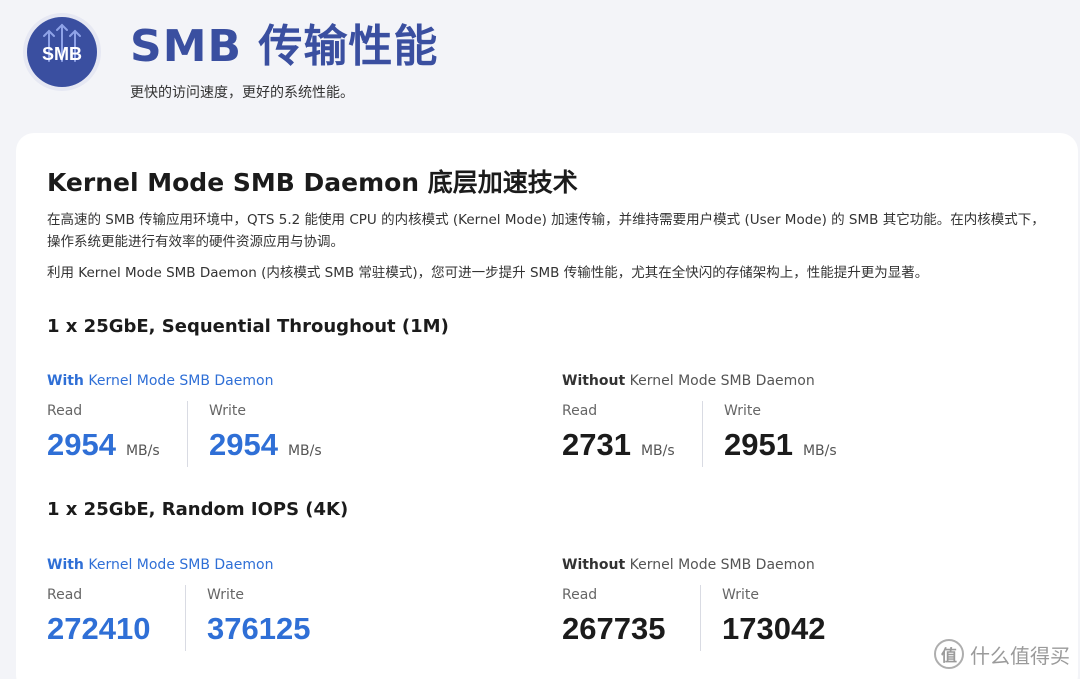  I want to click on without-write-metric: Write 2951 MB/s, so click(780, 433).